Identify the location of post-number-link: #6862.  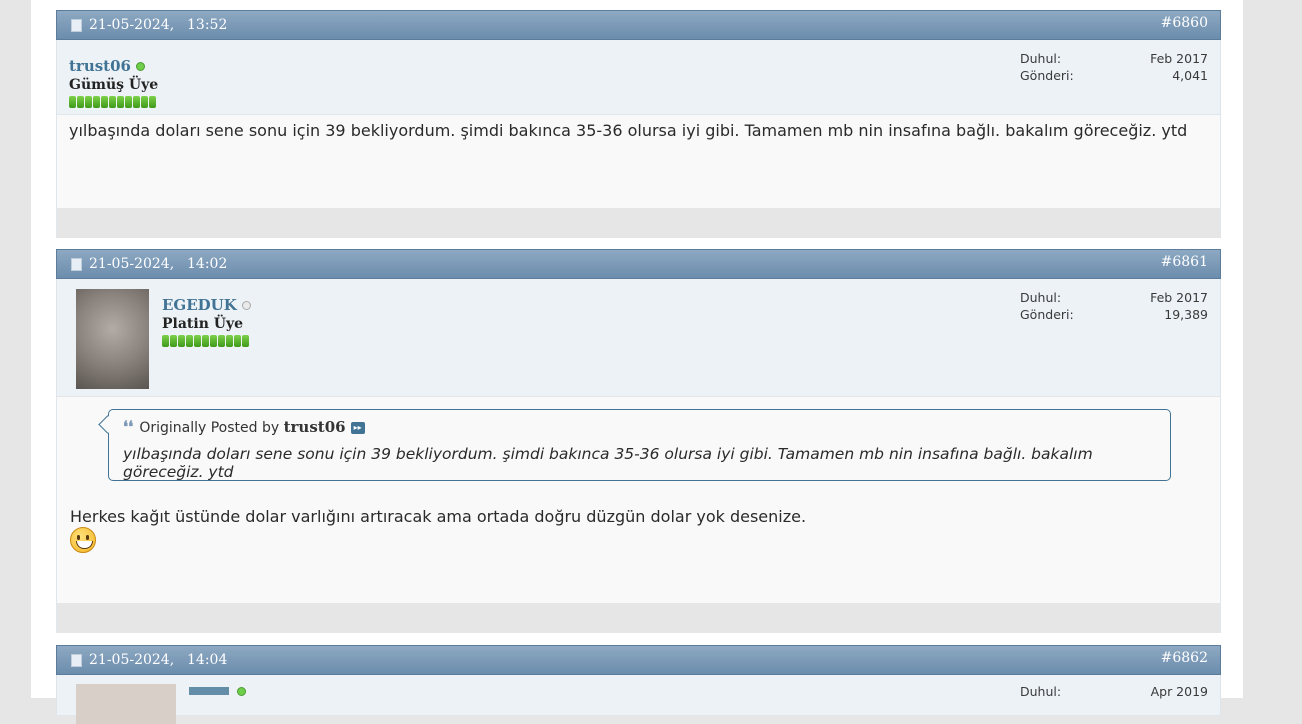
(1184, 658).